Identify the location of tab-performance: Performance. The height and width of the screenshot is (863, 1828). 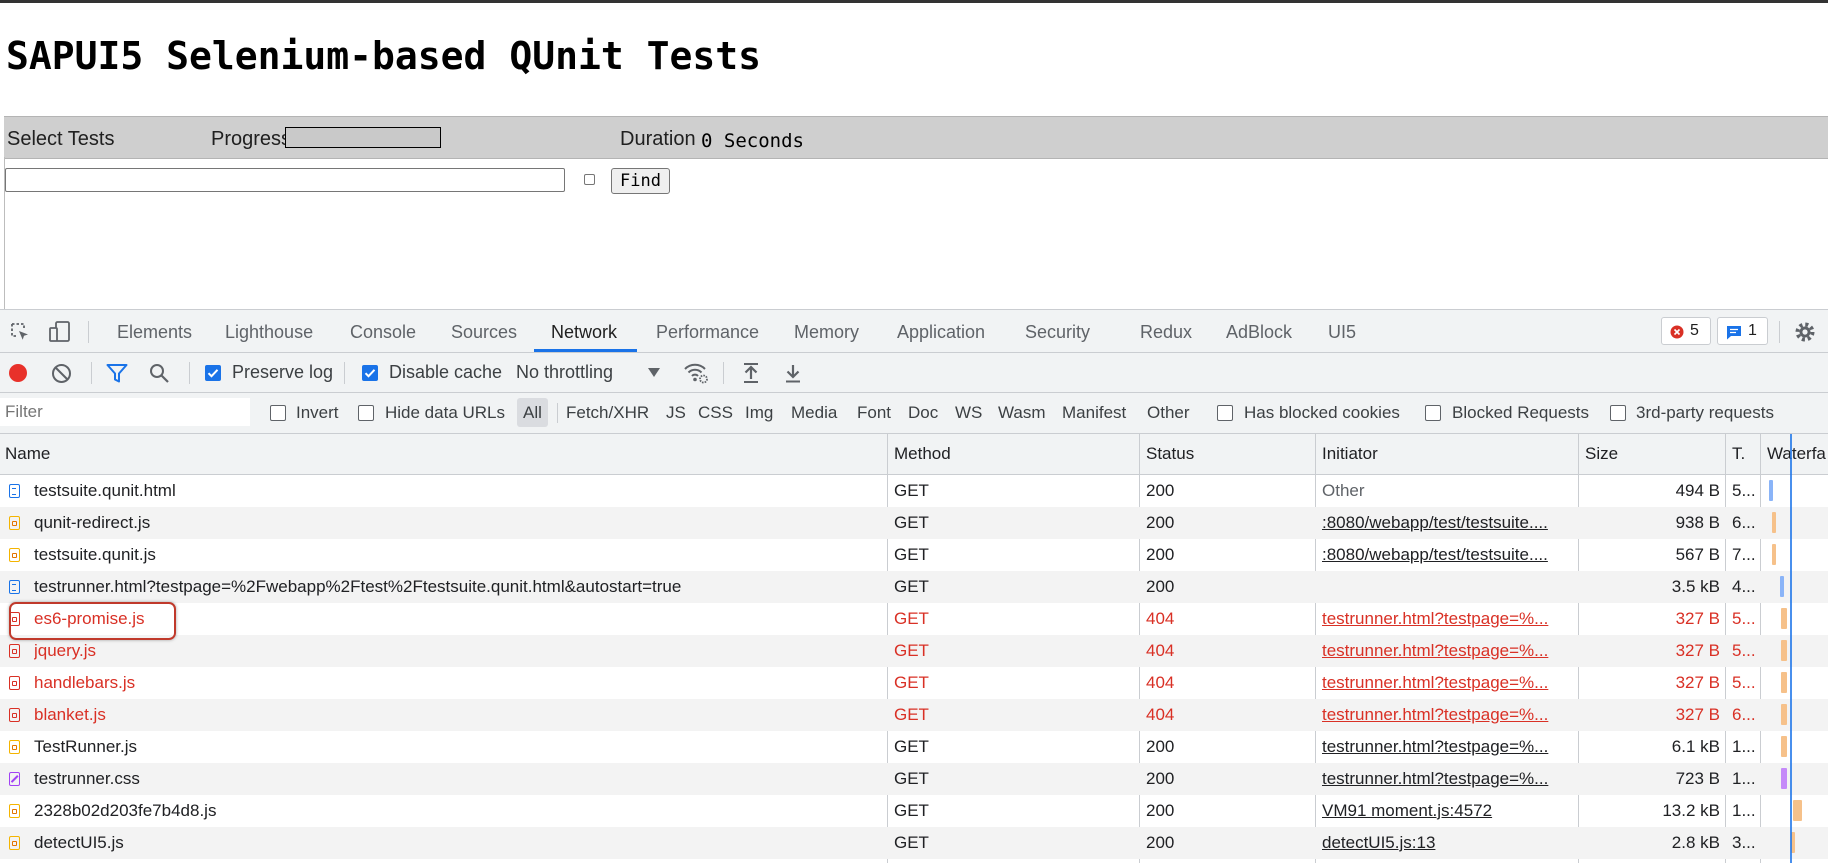
(707, 332).